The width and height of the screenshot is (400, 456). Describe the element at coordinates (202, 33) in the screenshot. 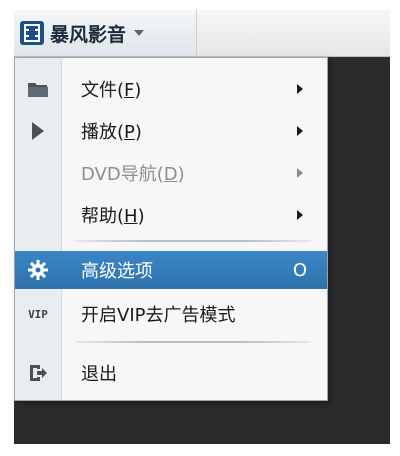

I see `title-bar: 暴风影音` at that location.